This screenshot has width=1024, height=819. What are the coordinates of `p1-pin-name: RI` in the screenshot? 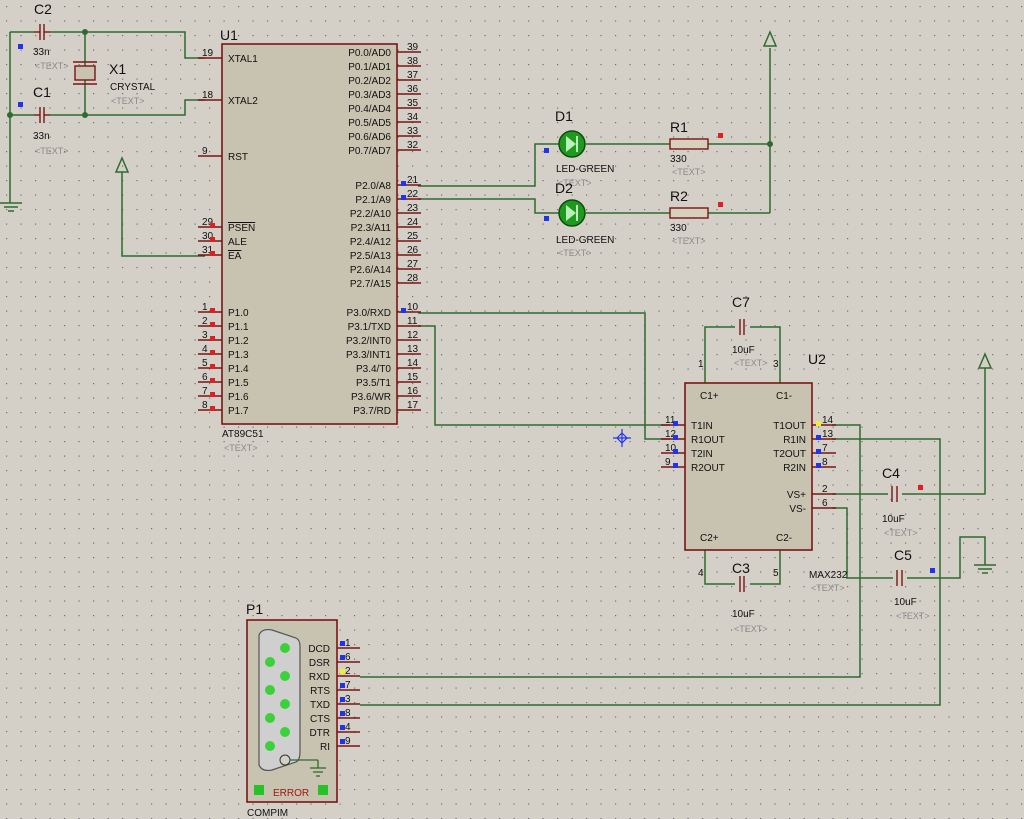 It's located at (325, 747).